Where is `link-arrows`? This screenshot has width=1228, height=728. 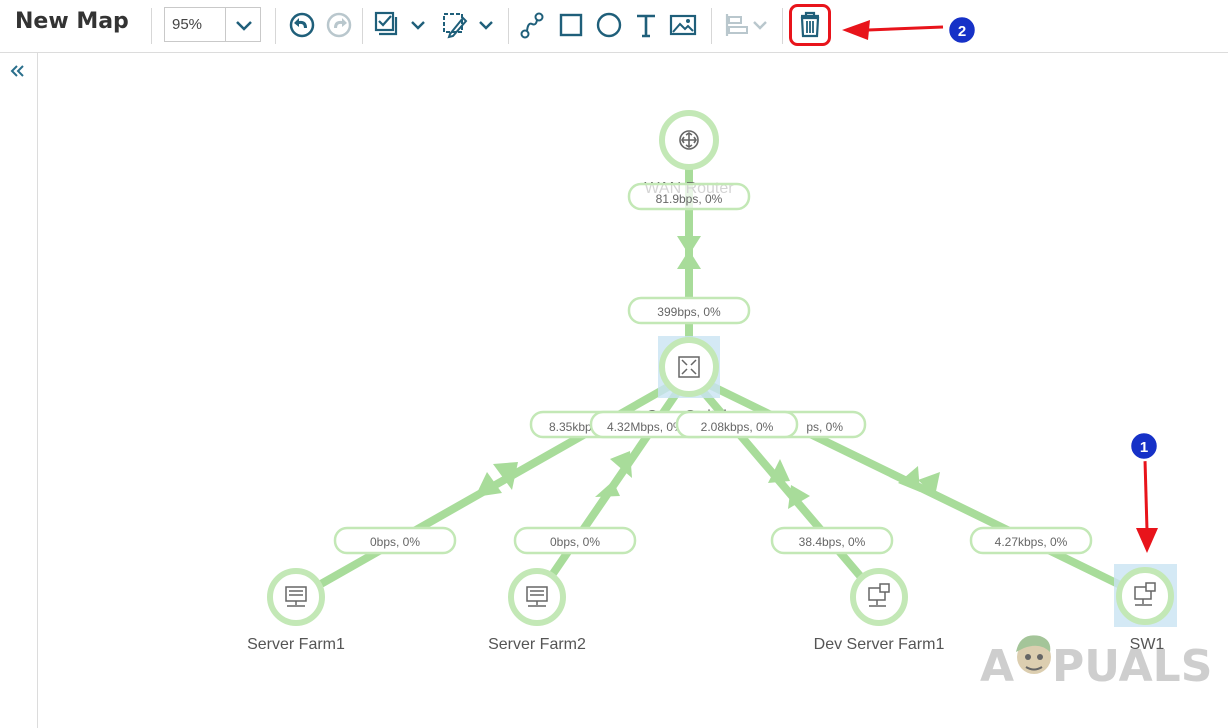
link-arrows is located at coordinates (707, 372).